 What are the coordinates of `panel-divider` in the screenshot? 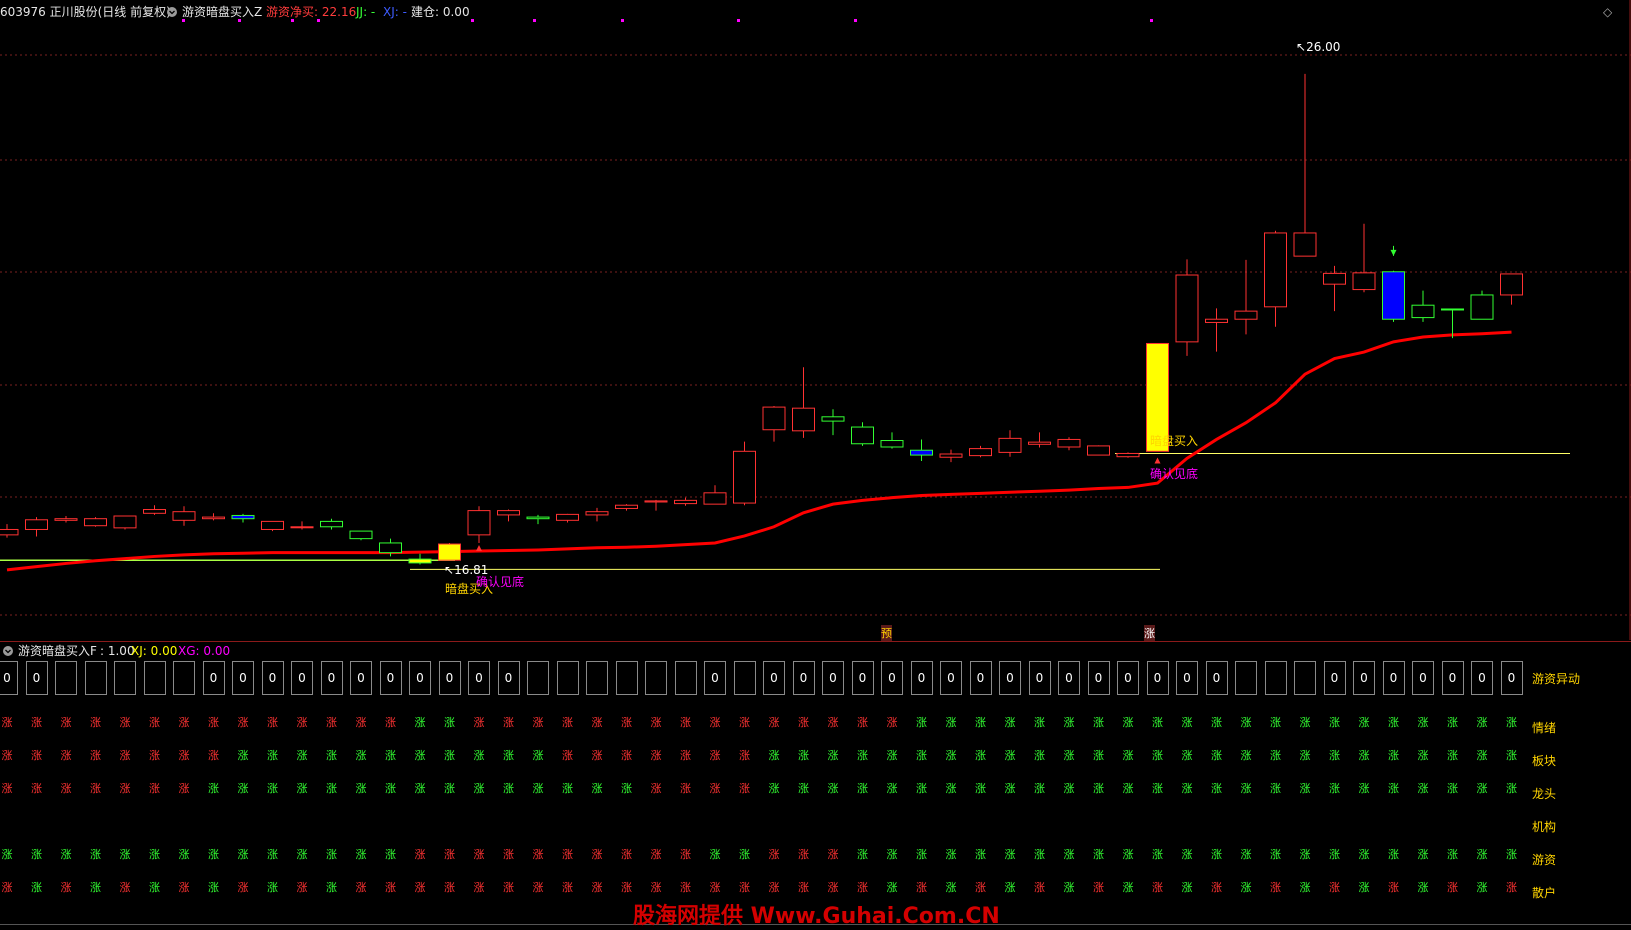 It's located at (815, 641).